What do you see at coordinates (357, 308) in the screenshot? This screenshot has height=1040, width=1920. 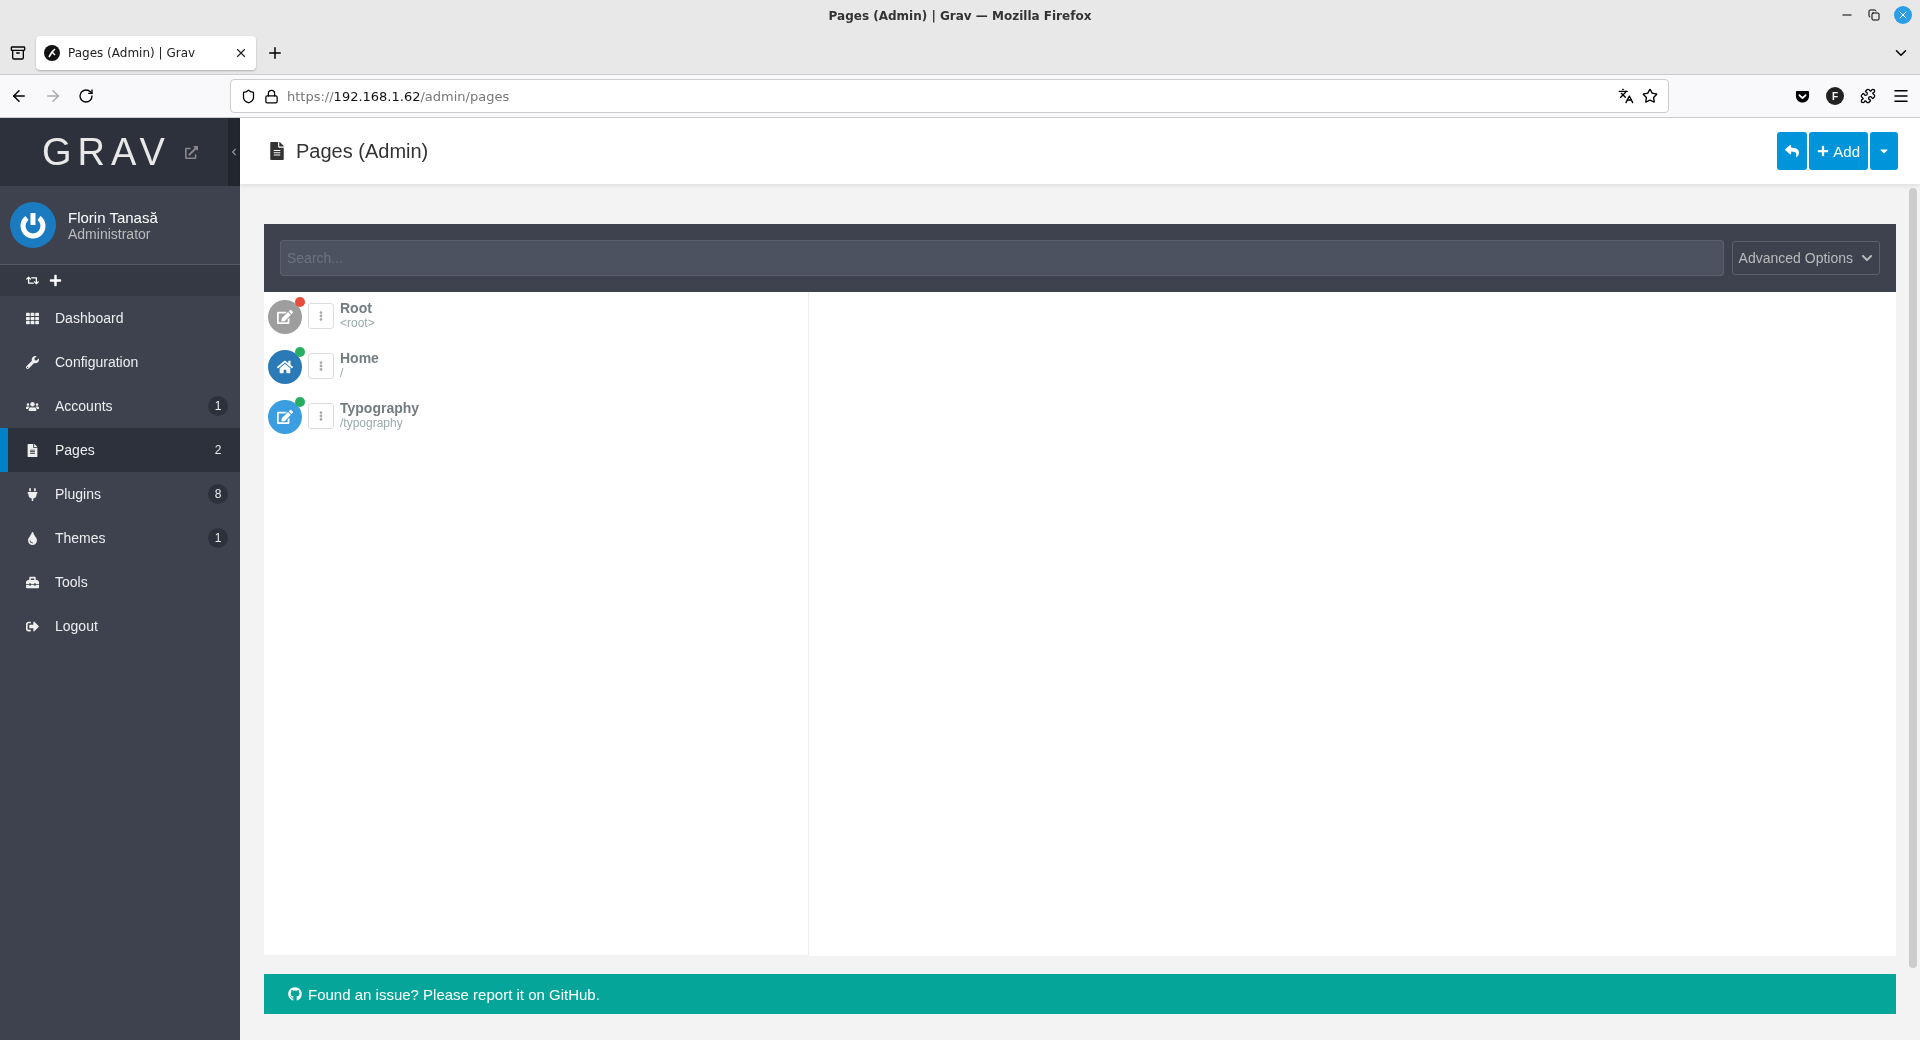 I see `page-link: Root` at bounding box center [357, 308].